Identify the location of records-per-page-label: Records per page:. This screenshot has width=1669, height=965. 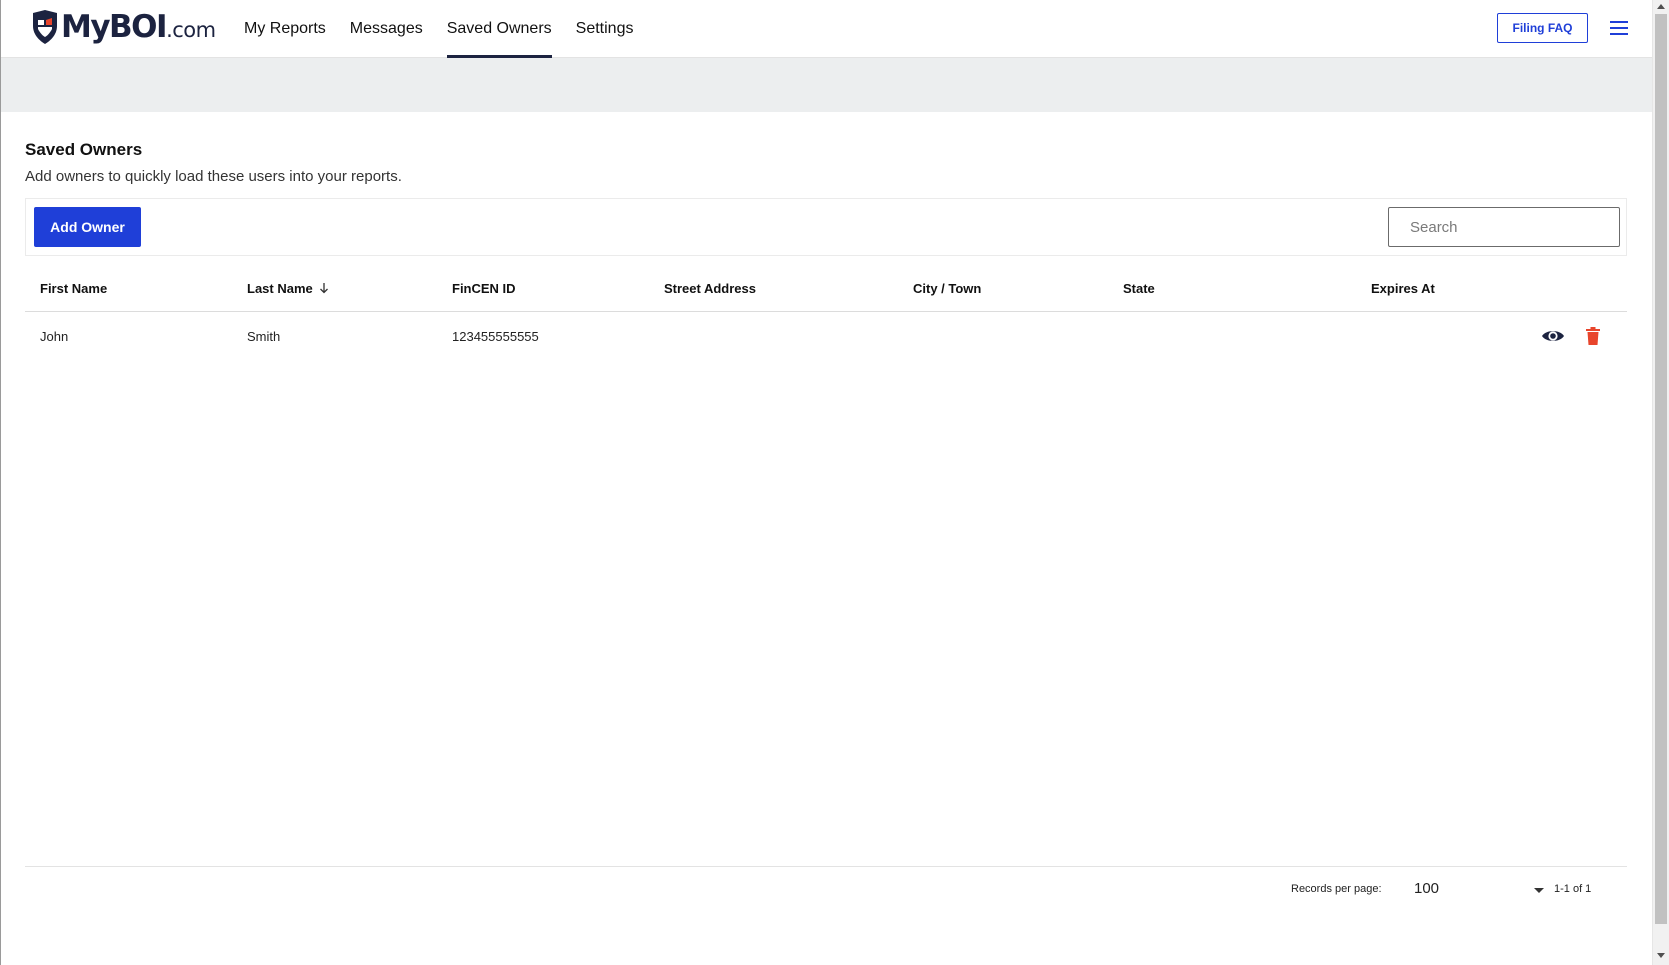
(1336, 889).